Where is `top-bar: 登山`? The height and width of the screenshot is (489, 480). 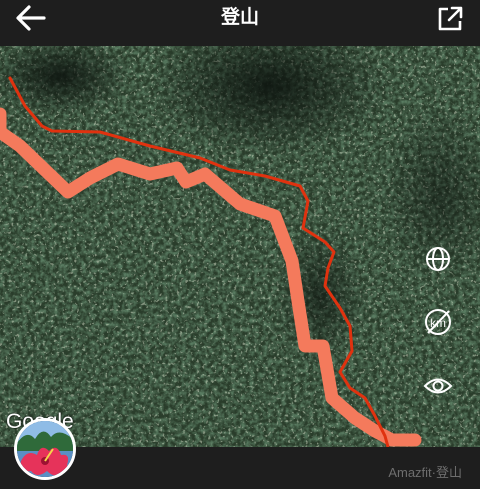
top-bar: 登山 is located at coordinates (240, 23).